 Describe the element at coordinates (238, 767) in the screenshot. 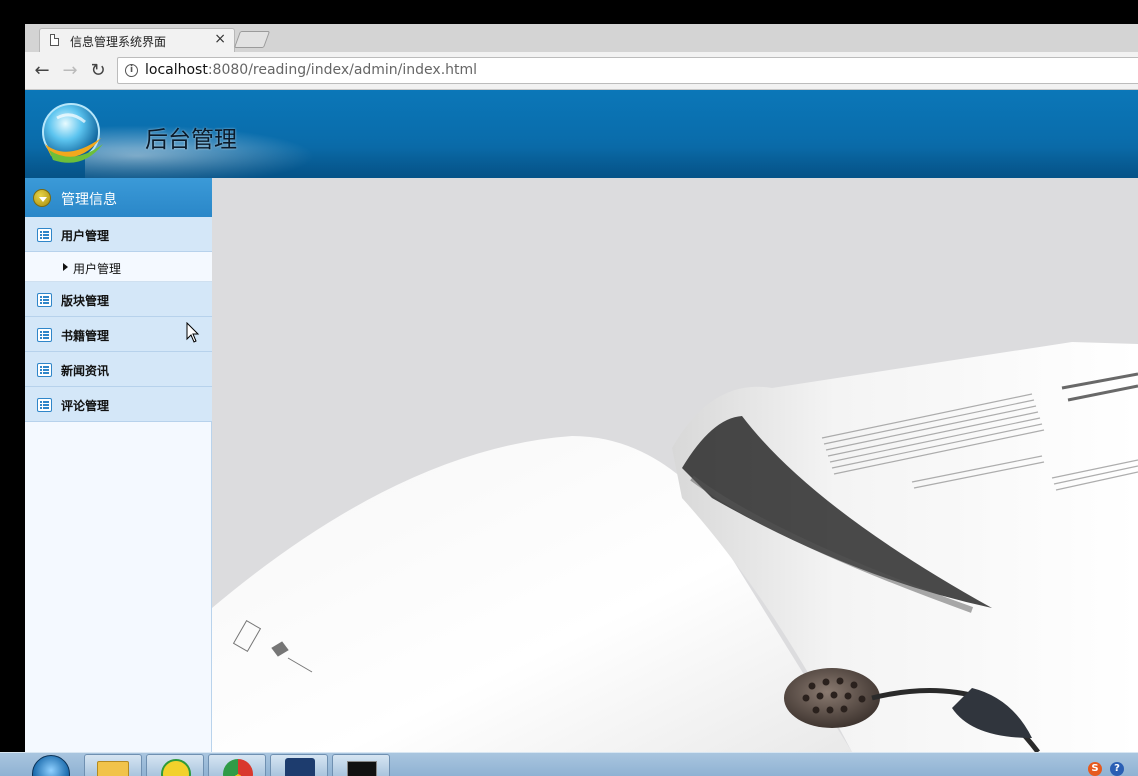

I see `chrome-icon` at that location.